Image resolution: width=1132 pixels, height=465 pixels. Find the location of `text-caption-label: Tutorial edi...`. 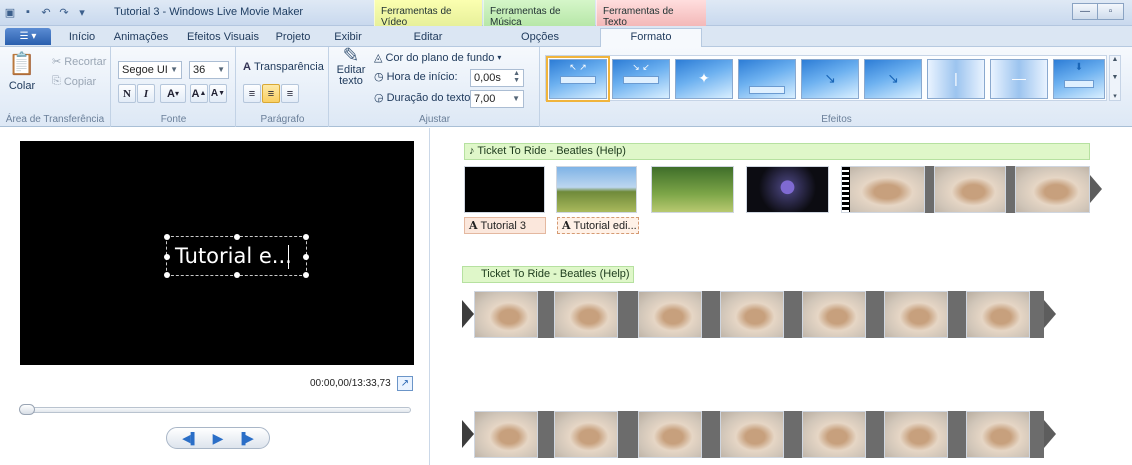

text-caption-label: Tutorial edi... is located at coordinates (605, 226).